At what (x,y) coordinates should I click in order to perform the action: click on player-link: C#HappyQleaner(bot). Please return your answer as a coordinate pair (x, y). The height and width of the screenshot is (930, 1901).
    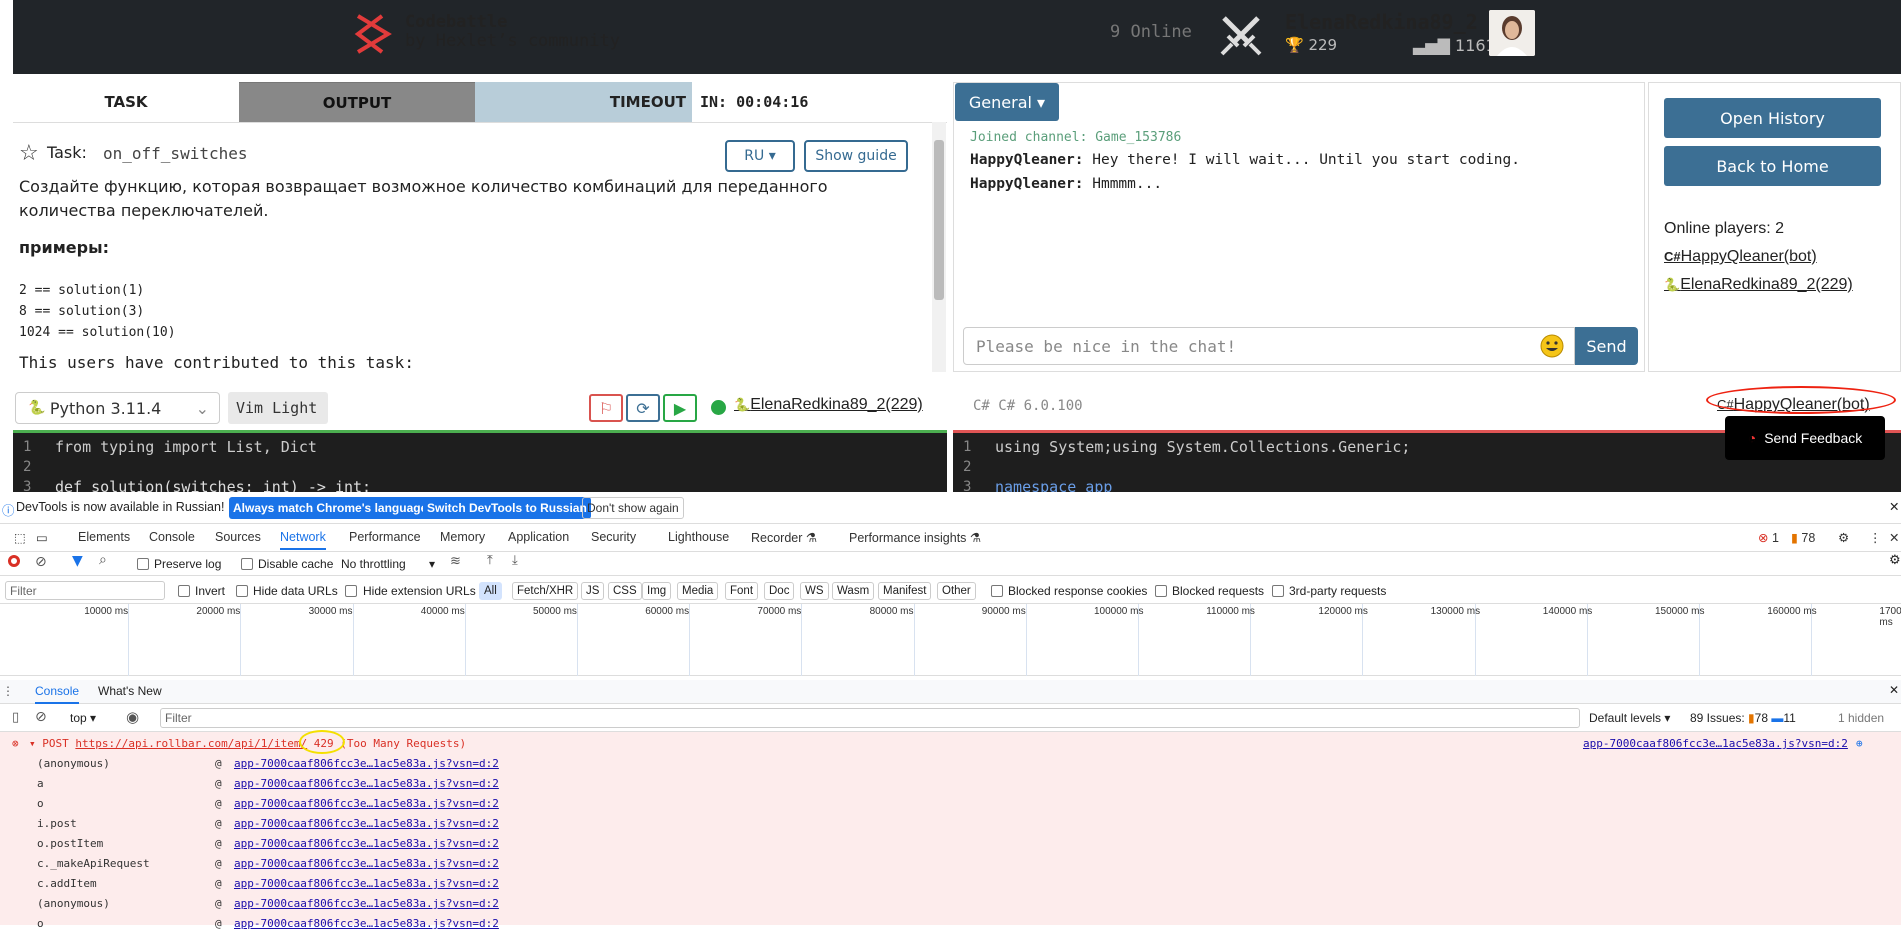
    Looking at the image, I should click on (1740, 257).